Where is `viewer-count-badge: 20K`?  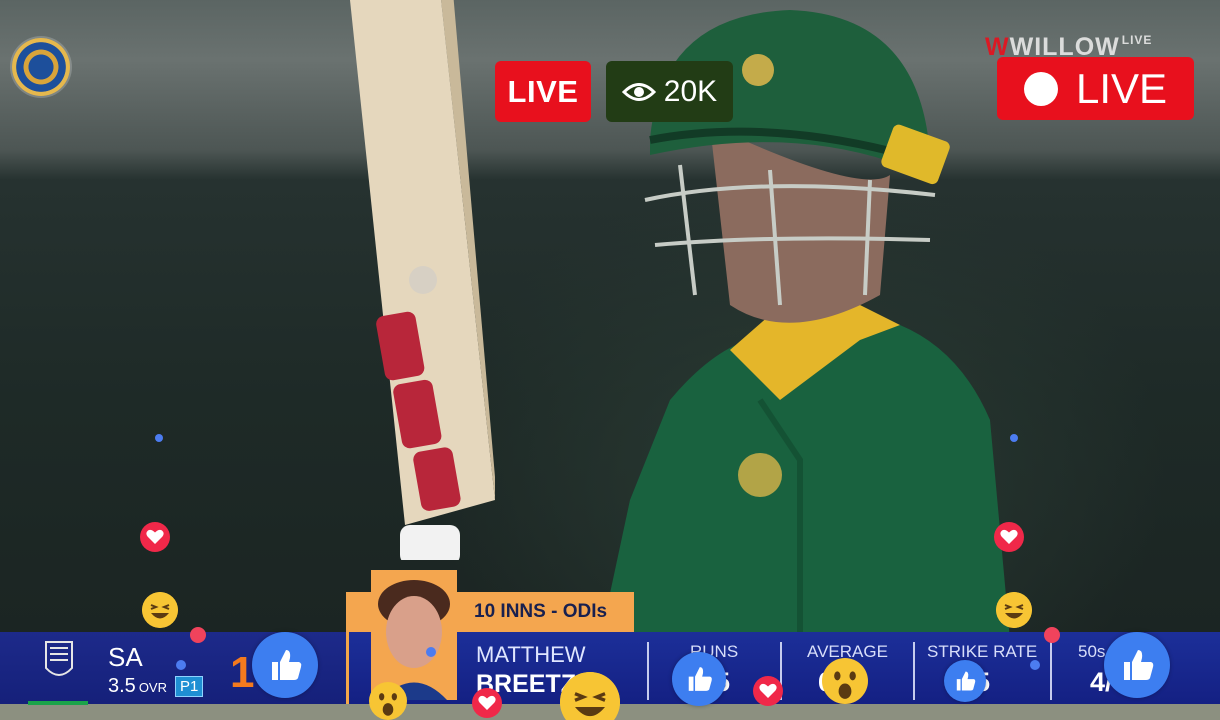
viewer-count-badge: 20K is located at coordinates (669, 91).